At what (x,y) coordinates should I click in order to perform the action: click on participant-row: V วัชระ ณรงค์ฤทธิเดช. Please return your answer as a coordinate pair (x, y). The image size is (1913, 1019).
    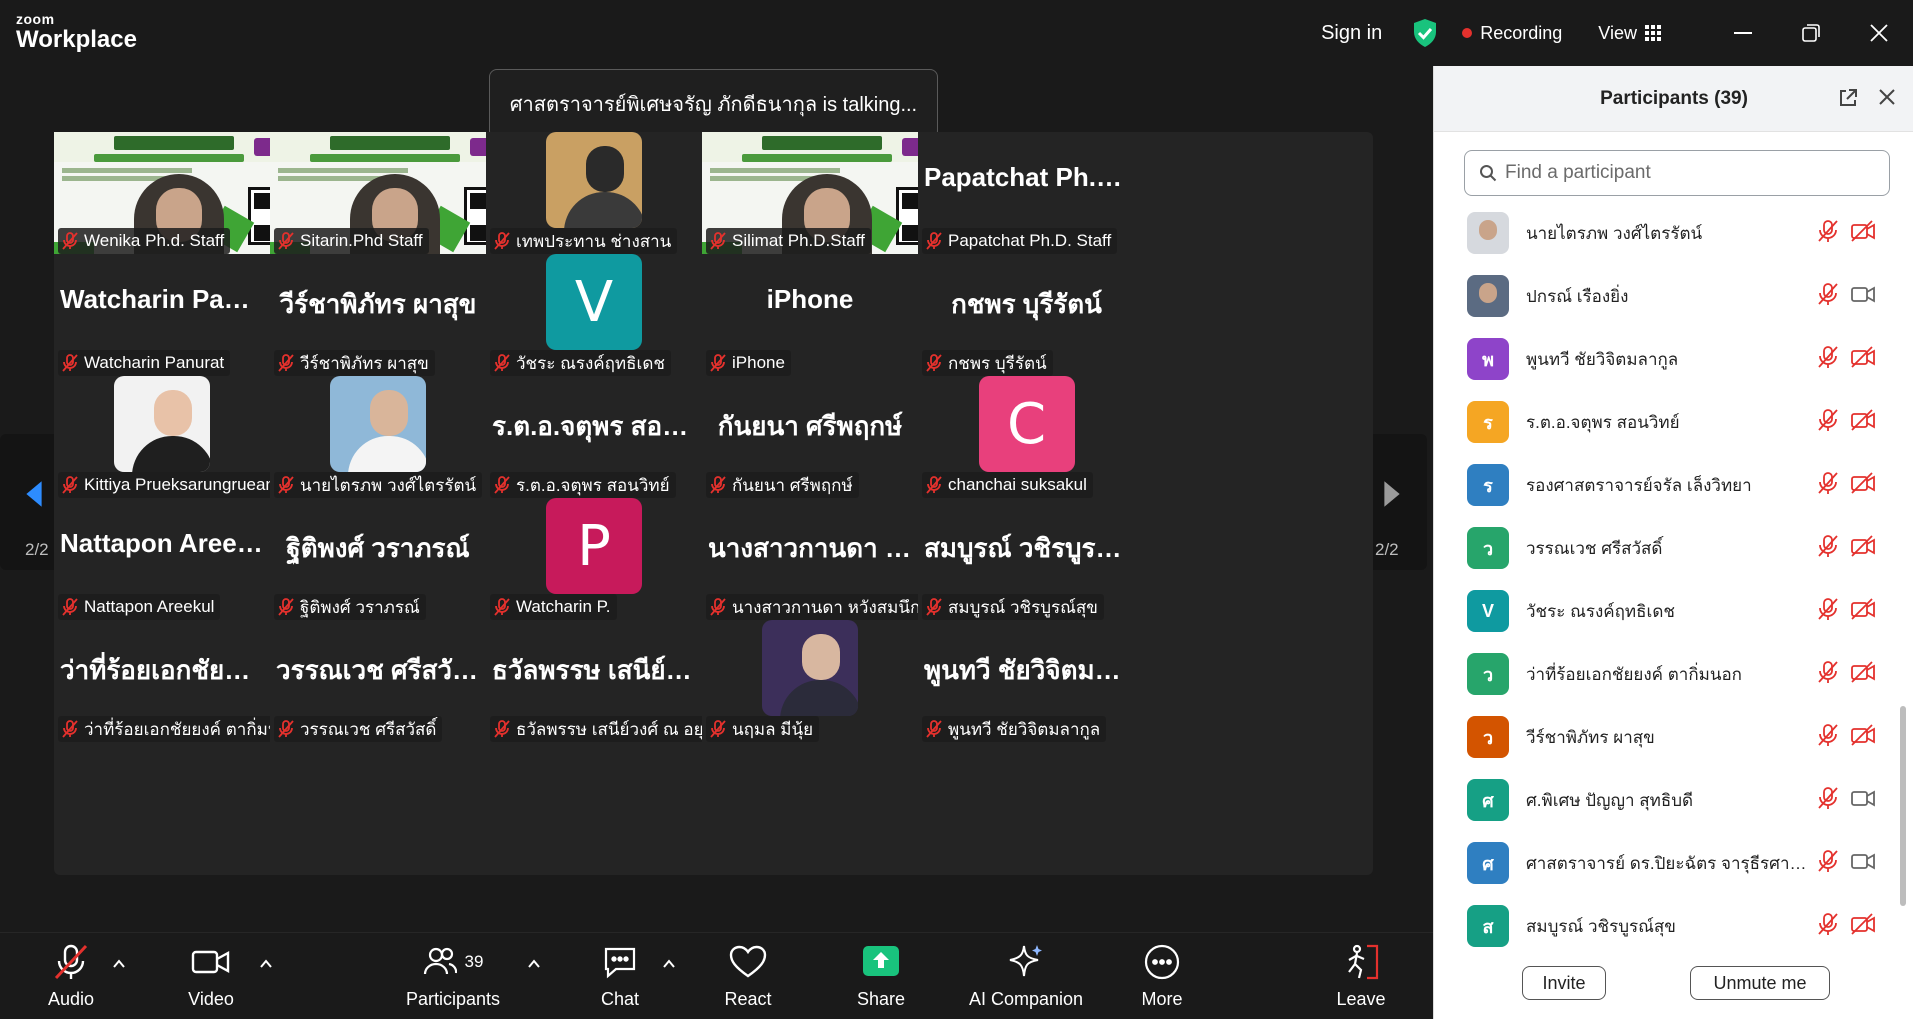
    Looking at the image, I should click on (1664, 611).